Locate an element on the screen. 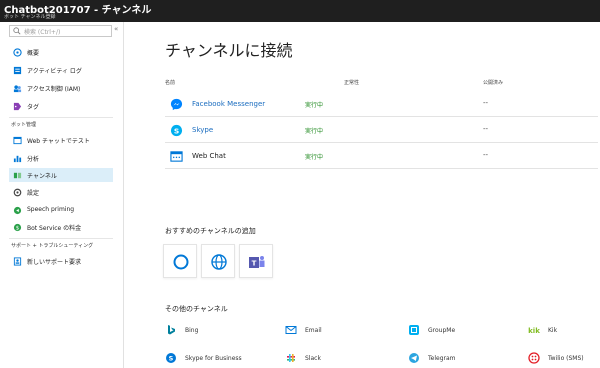 This screenshot has width=600, height=368. search-input: 検索 (Ctrl+/) is located at coordinates (60, 31).